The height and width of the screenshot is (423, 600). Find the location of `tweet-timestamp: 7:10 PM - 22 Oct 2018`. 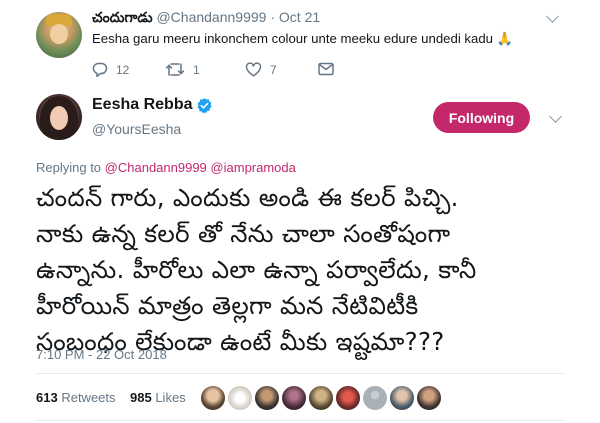

tweet-timestamp: 7:10 PM - 22 Oct 2018 is located at coordinates (101, 354).